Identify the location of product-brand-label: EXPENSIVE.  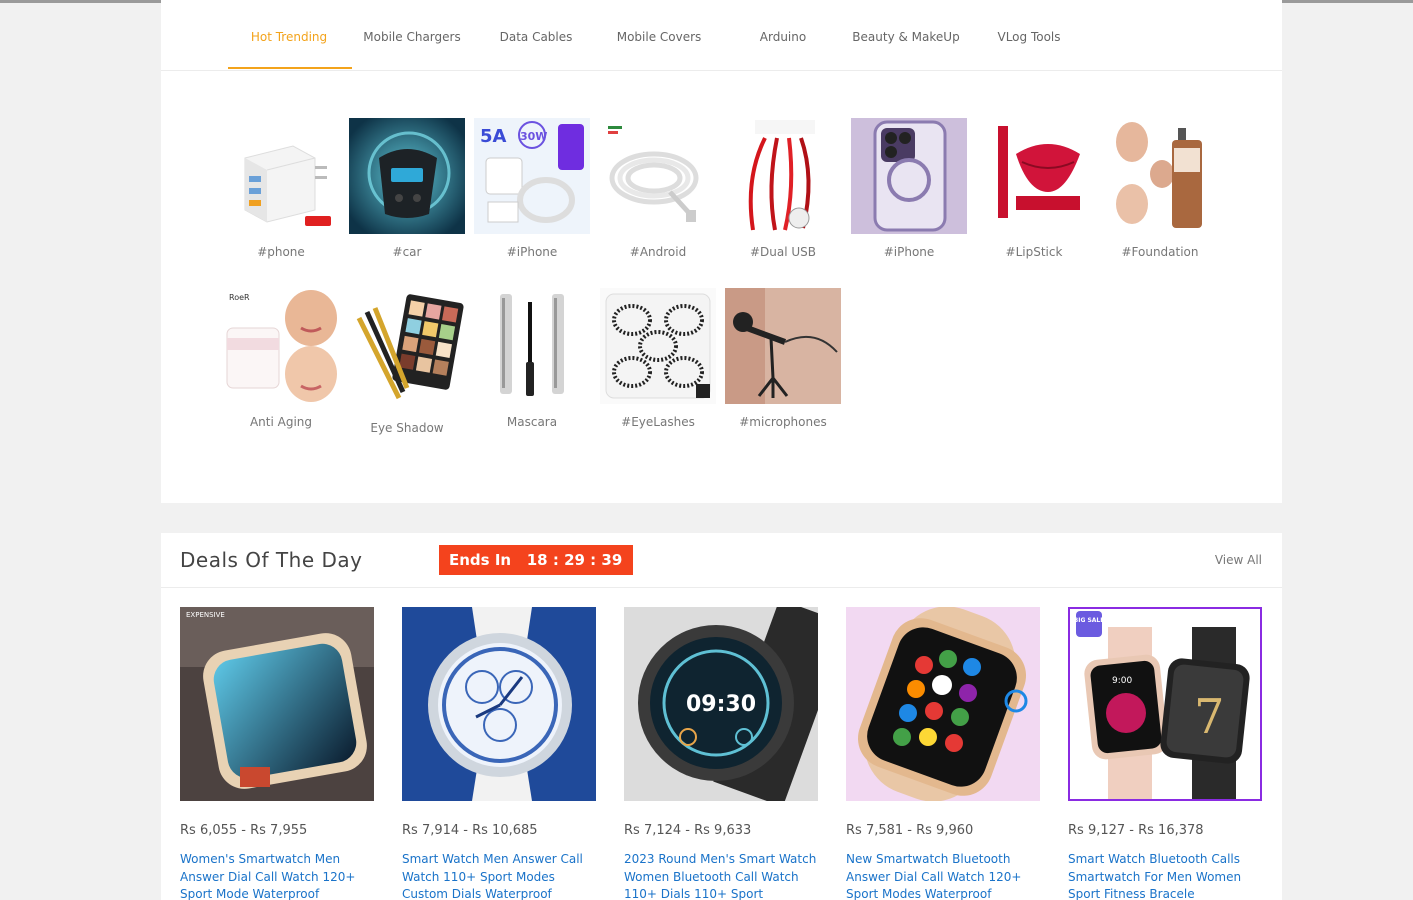
(205, 615).